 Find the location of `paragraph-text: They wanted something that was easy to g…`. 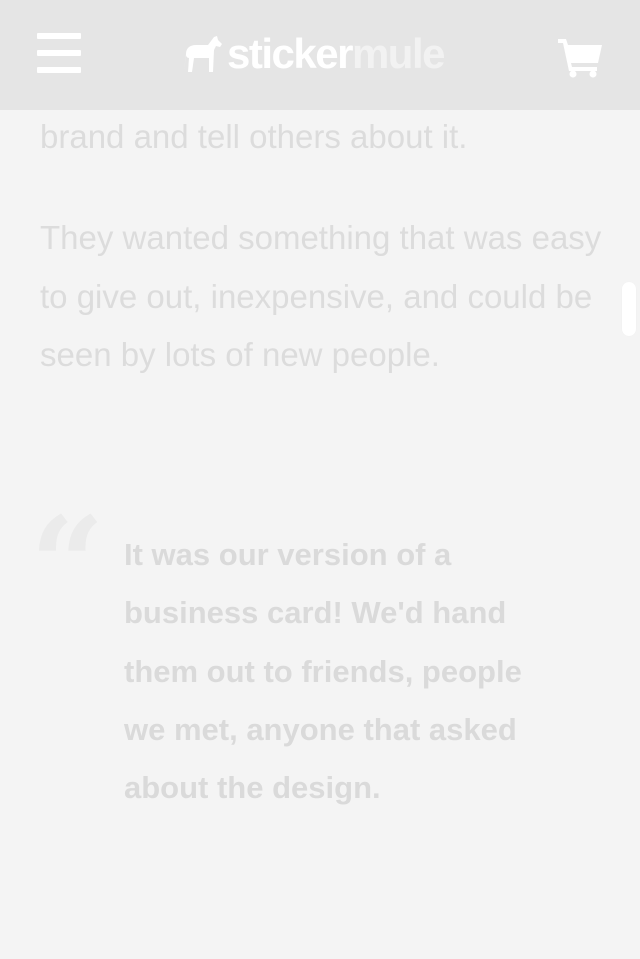

paragraph-text: They wanted something that was easy to g… is located at coordinates (321, 296).